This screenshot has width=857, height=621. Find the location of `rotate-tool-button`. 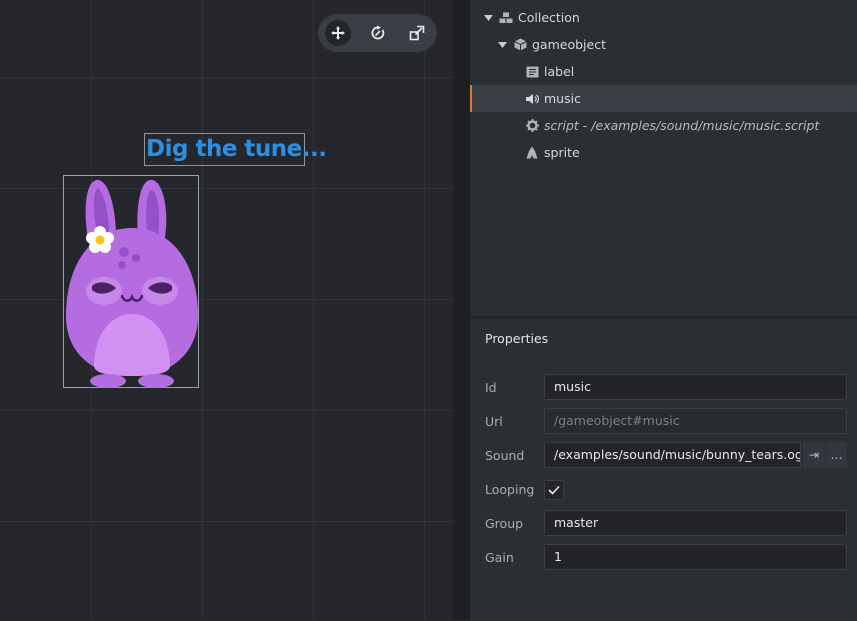

rotate-tool-button is located at coordinates (378, 33).